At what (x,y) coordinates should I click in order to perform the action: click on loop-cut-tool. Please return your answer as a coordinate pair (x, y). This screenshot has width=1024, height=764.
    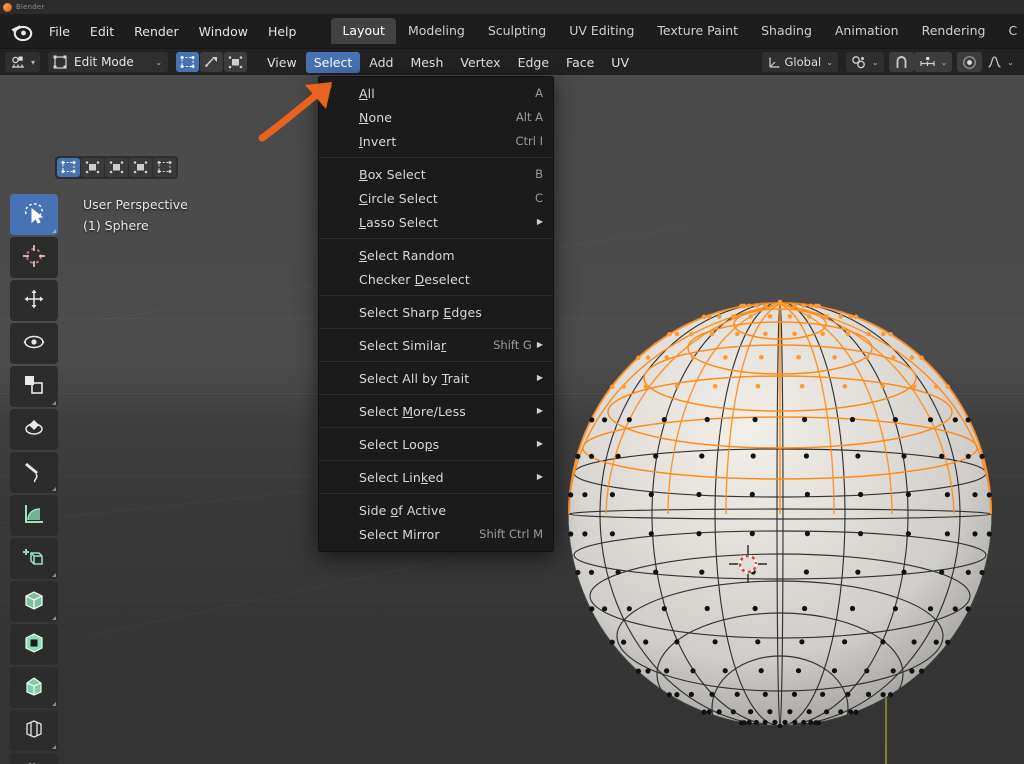
    Looking at the image, I should click on (34, 730).